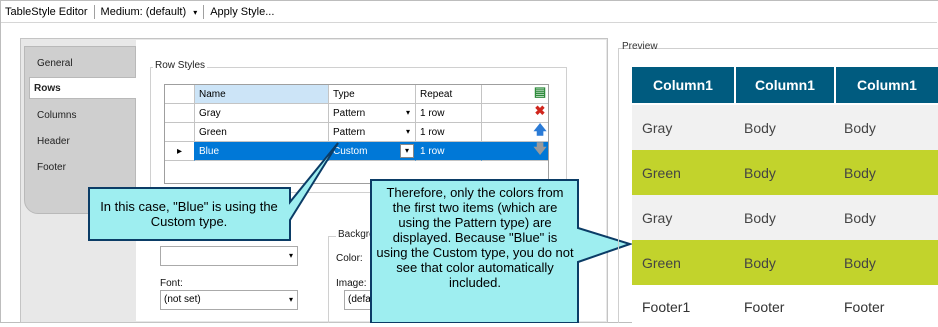  I want to click on preview-label: Preview, so click(640, 46).